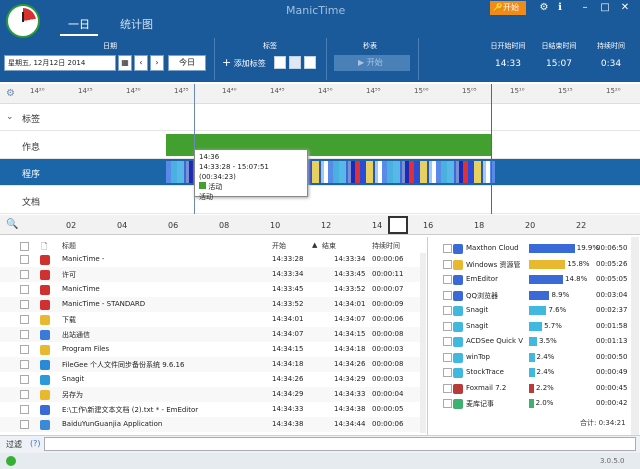  What do you see at coordinates (625, 7) in the screenshot?
I see `close-icon: ✕` at bounding box center [625, 7].